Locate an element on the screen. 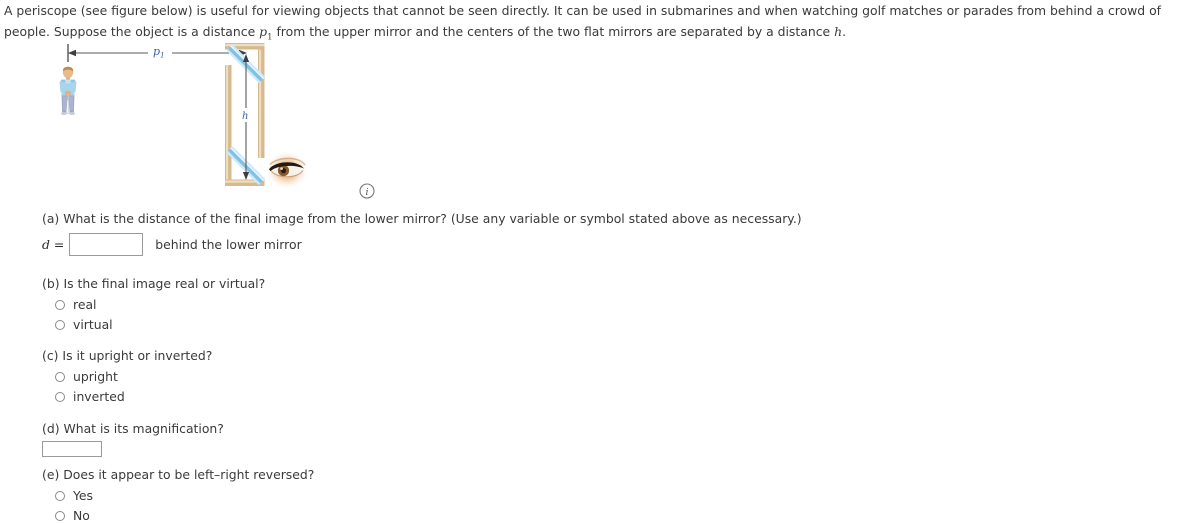 The height and width of the screenshot is (523, 1200). radio-option-inverted: inverted is located at coordinates (133, 396).